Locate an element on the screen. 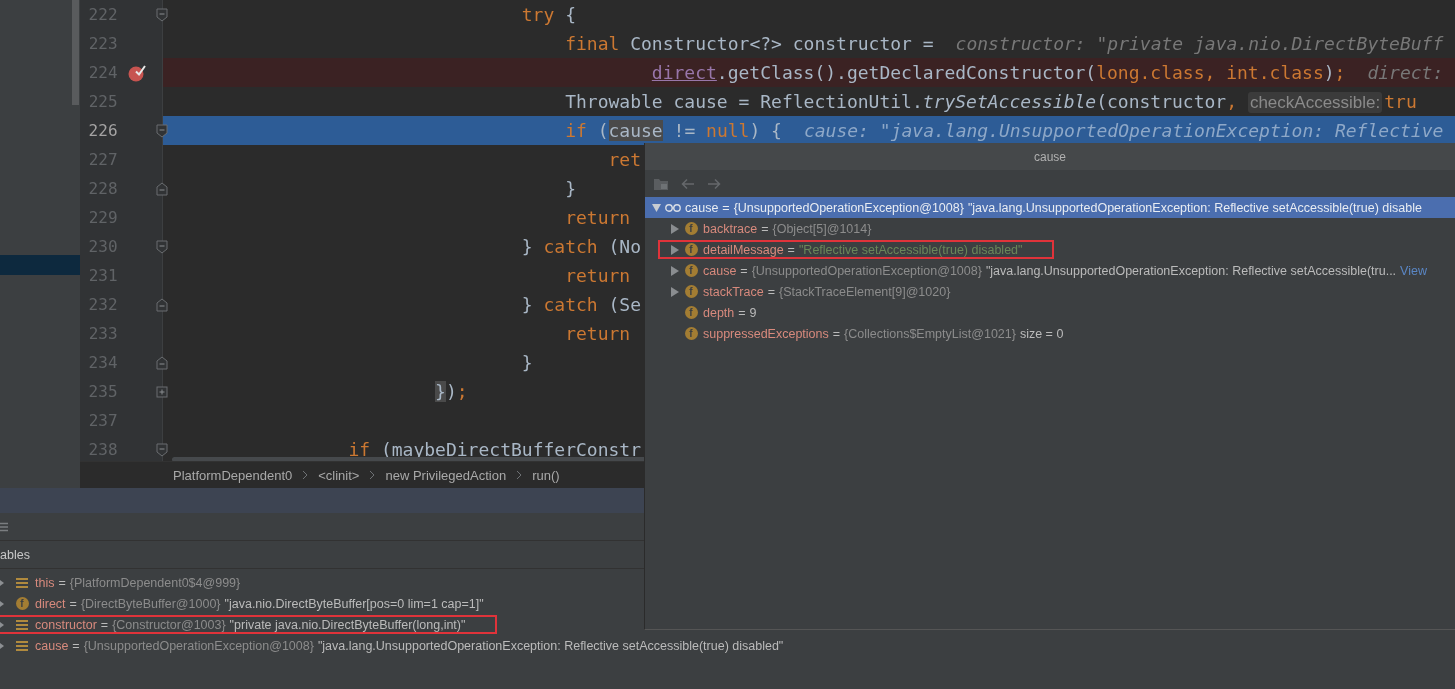 Image resolution: width=1455 pixels, height=689 pixels. collapse-arrow-icon is located at coordinates (656, 207).